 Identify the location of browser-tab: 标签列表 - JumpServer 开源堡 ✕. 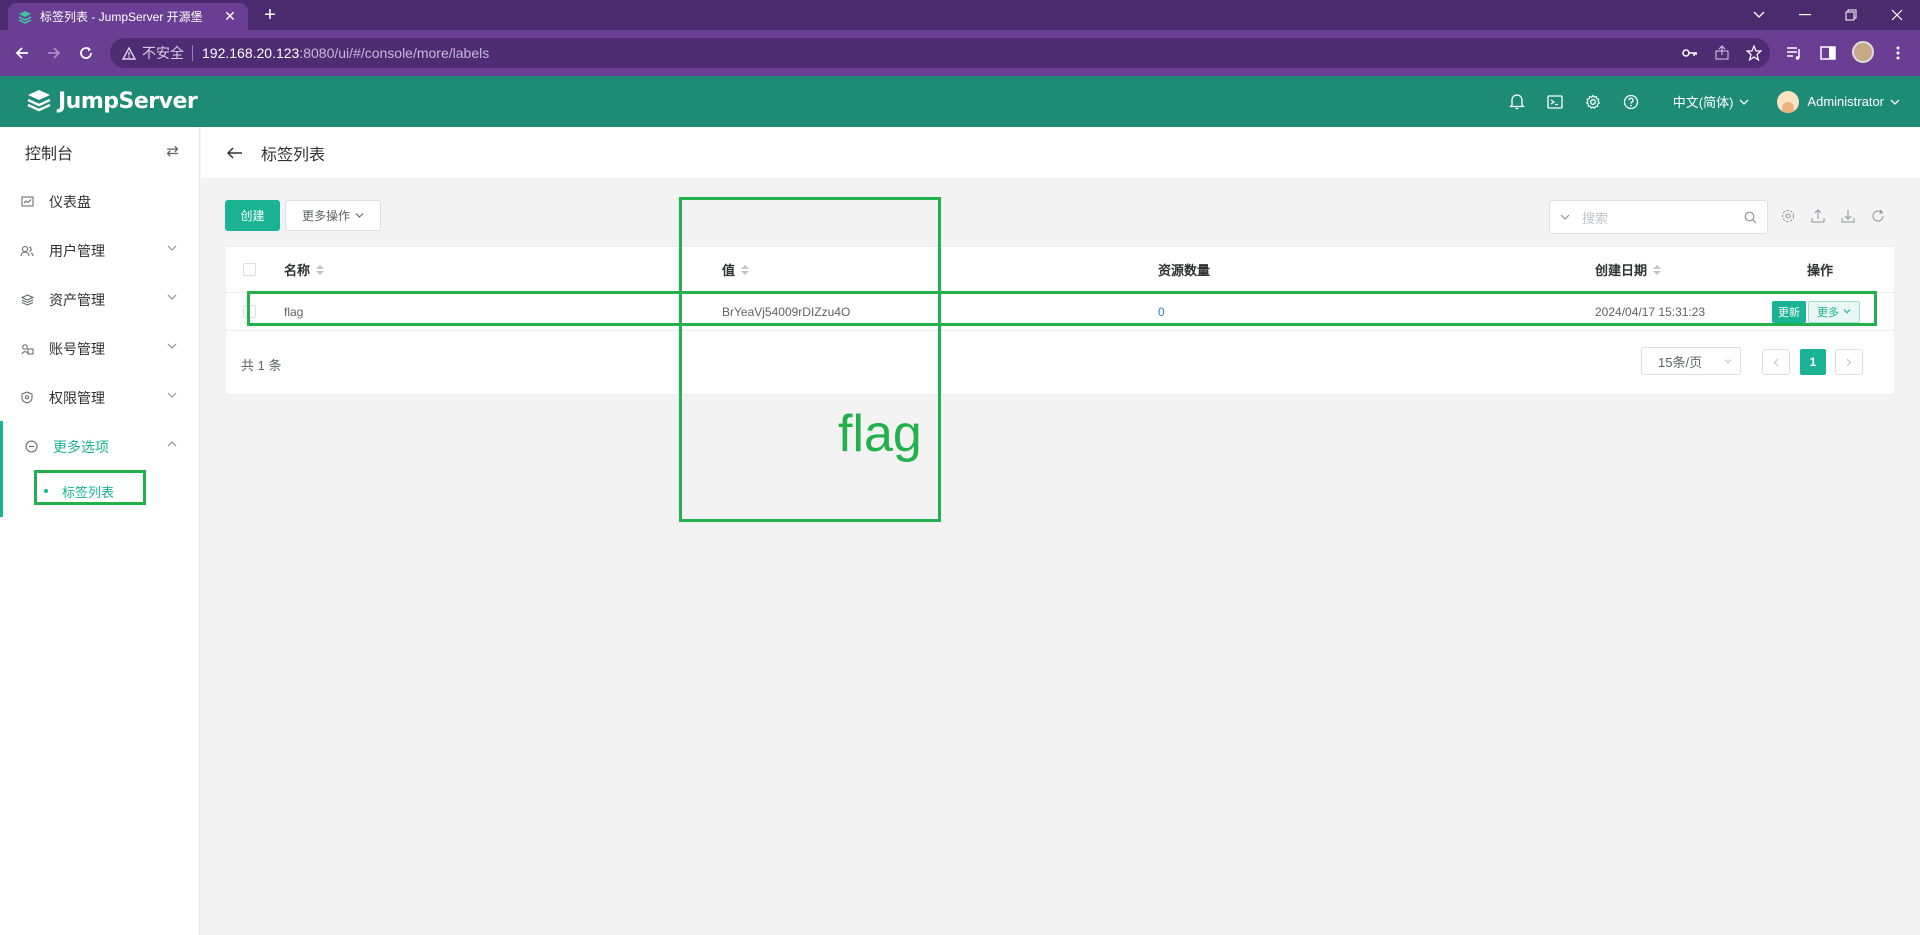
(128, 16).